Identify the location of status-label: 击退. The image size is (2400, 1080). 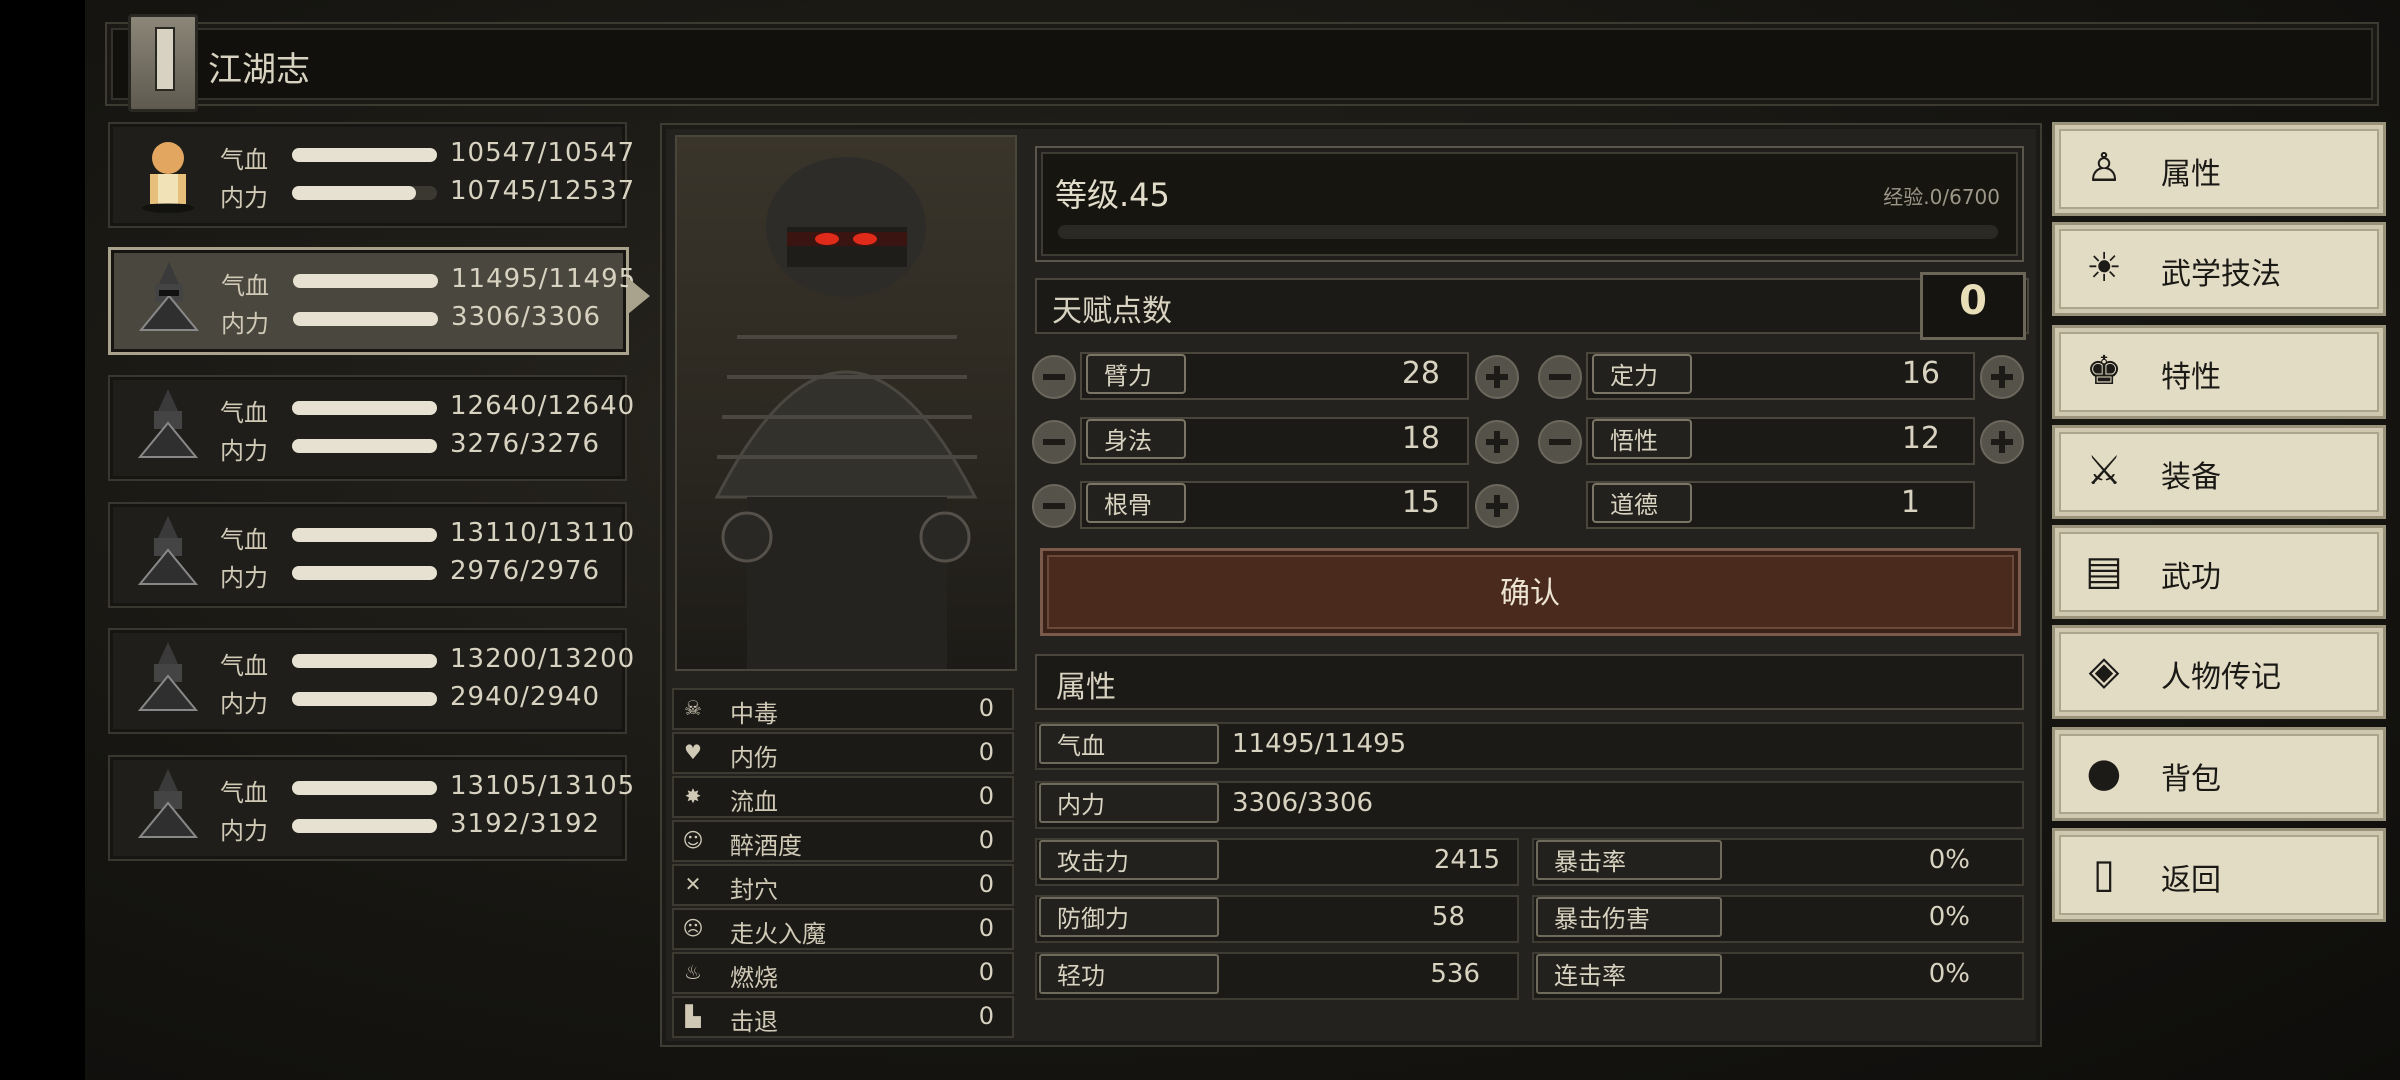
(754, 1022).